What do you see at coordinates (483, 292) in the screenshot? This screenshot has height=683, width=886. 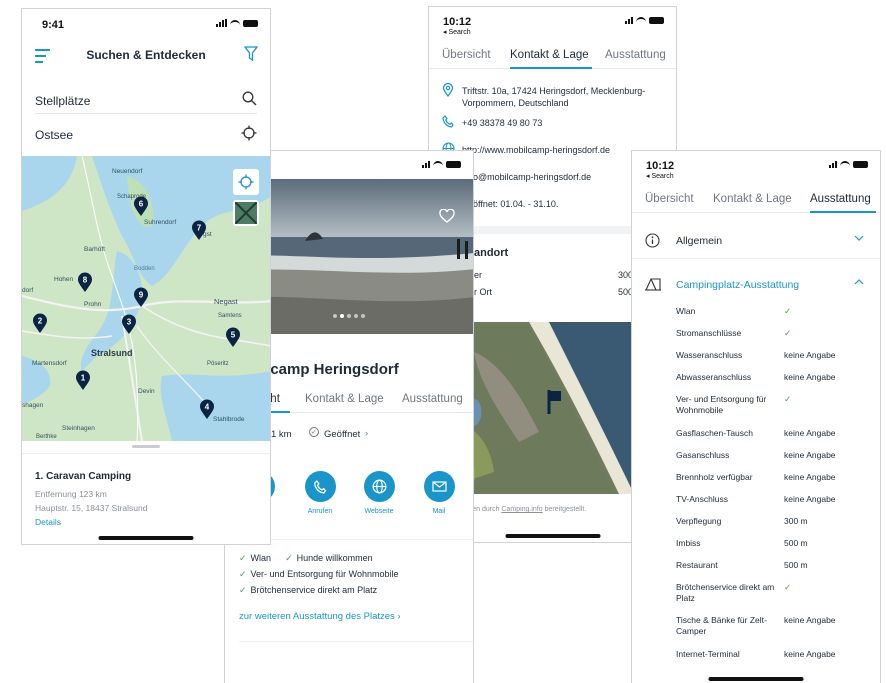 I see `distance-row-label: r Ort` at bounding box center [483, 292].